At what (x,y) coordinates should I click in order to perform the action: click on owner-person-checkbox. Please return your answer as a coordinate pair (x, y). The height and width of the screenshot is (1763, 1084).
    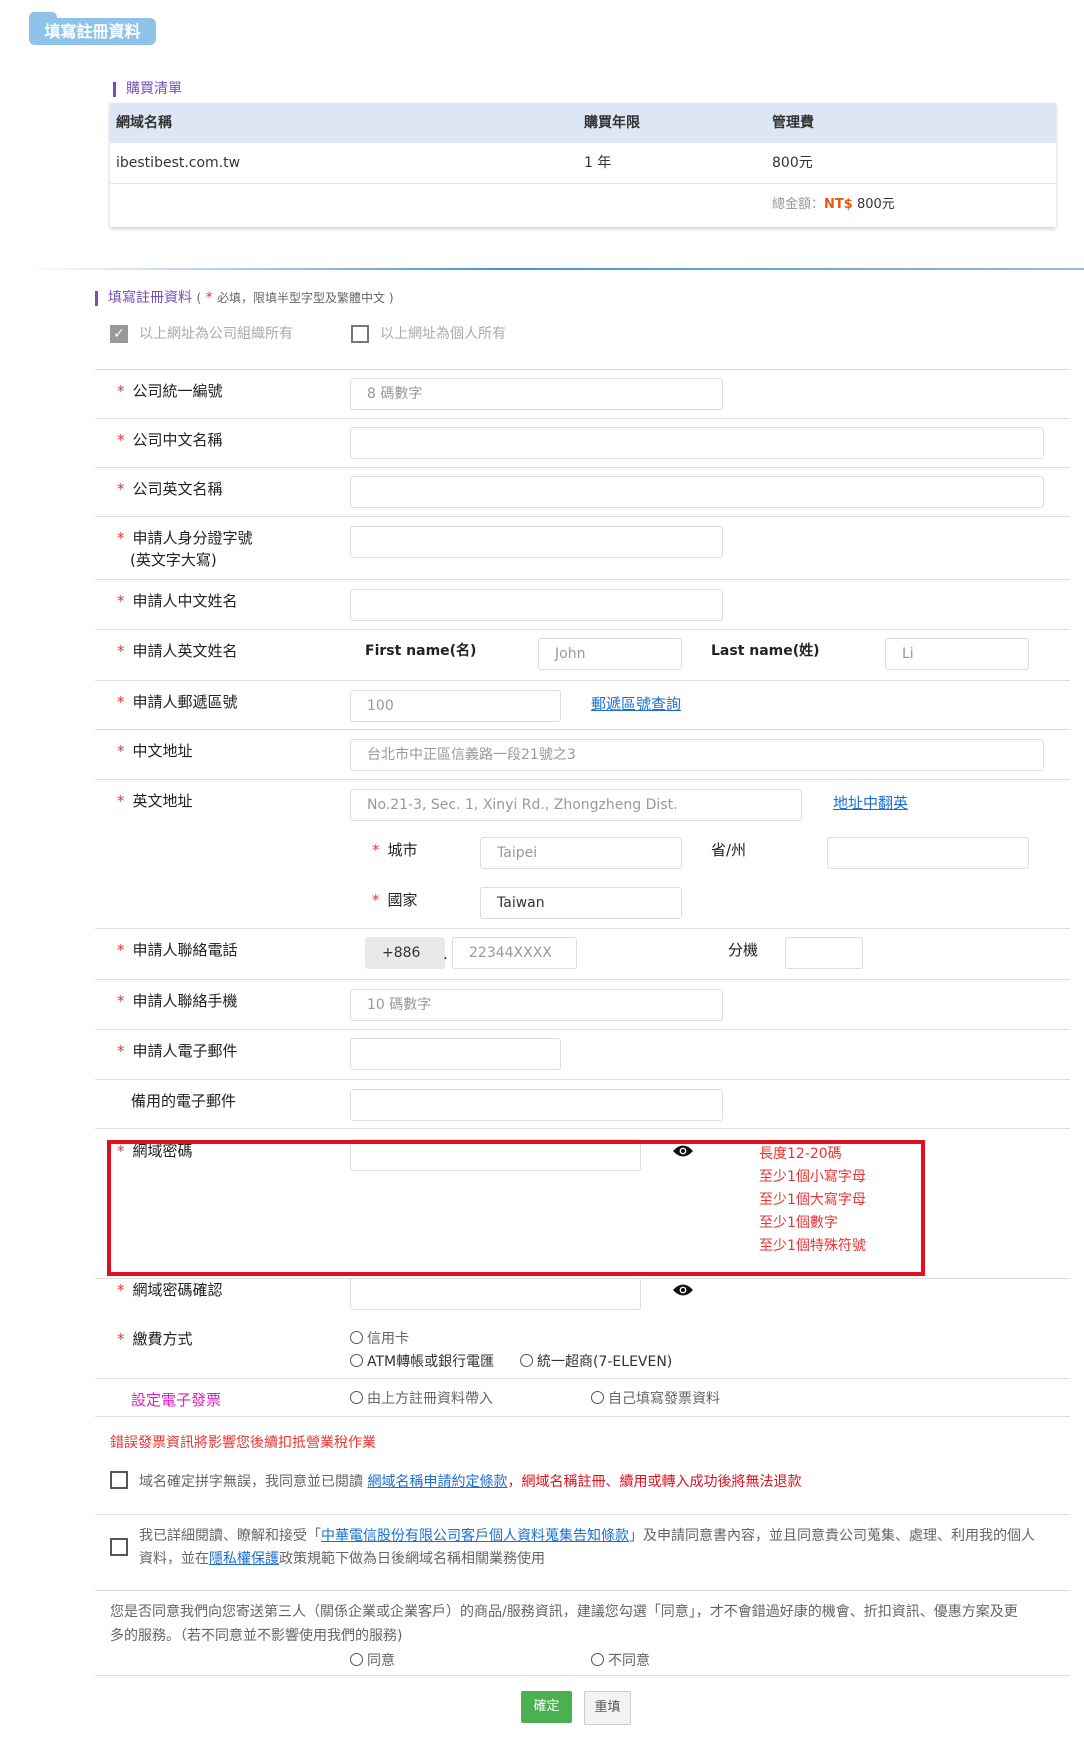
    Looking at the image, I should click on (360, 334).